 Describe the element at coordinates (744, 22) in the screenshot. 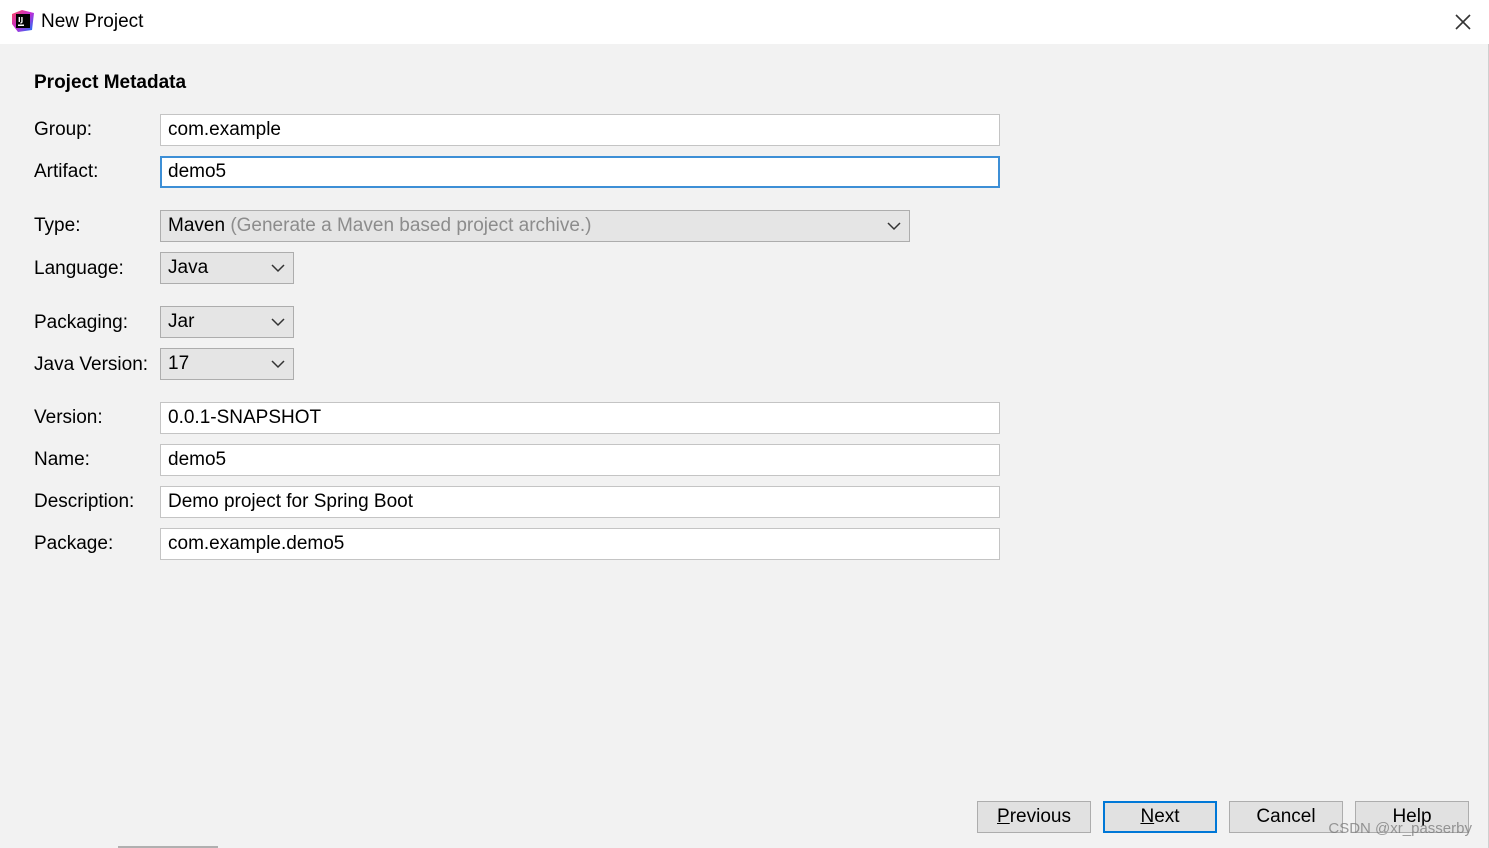

I see `title-bar: IJ New Project` at that location.